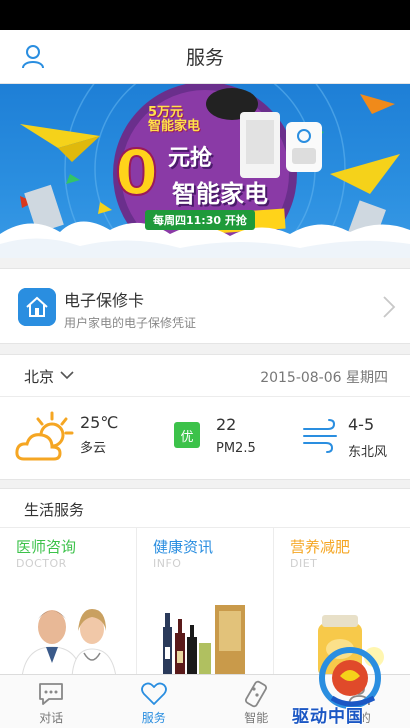 The width and height of the screenshot is (410, 728). Describe the element at coordinates (256, 694) in the screenshot. I see `remote-icon` at that location.